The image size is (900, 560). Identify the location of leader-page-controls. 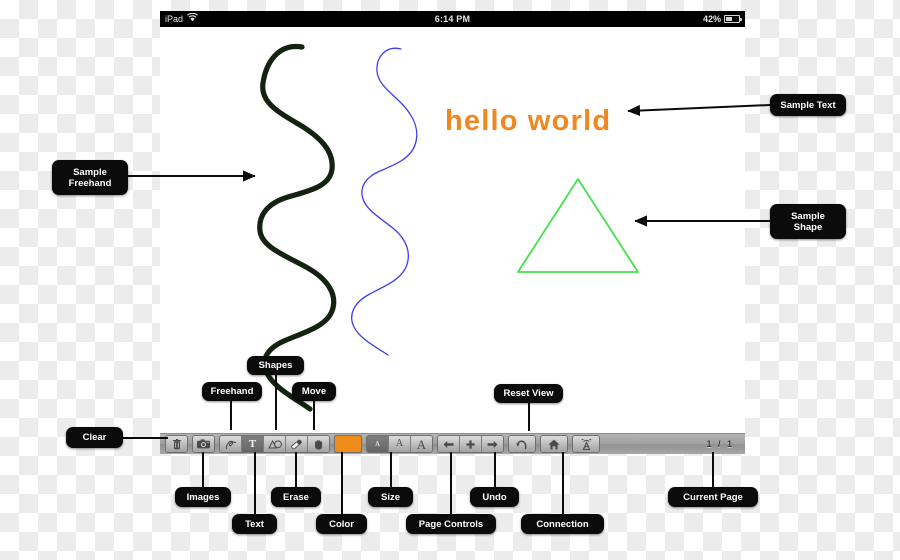
(451, 483).